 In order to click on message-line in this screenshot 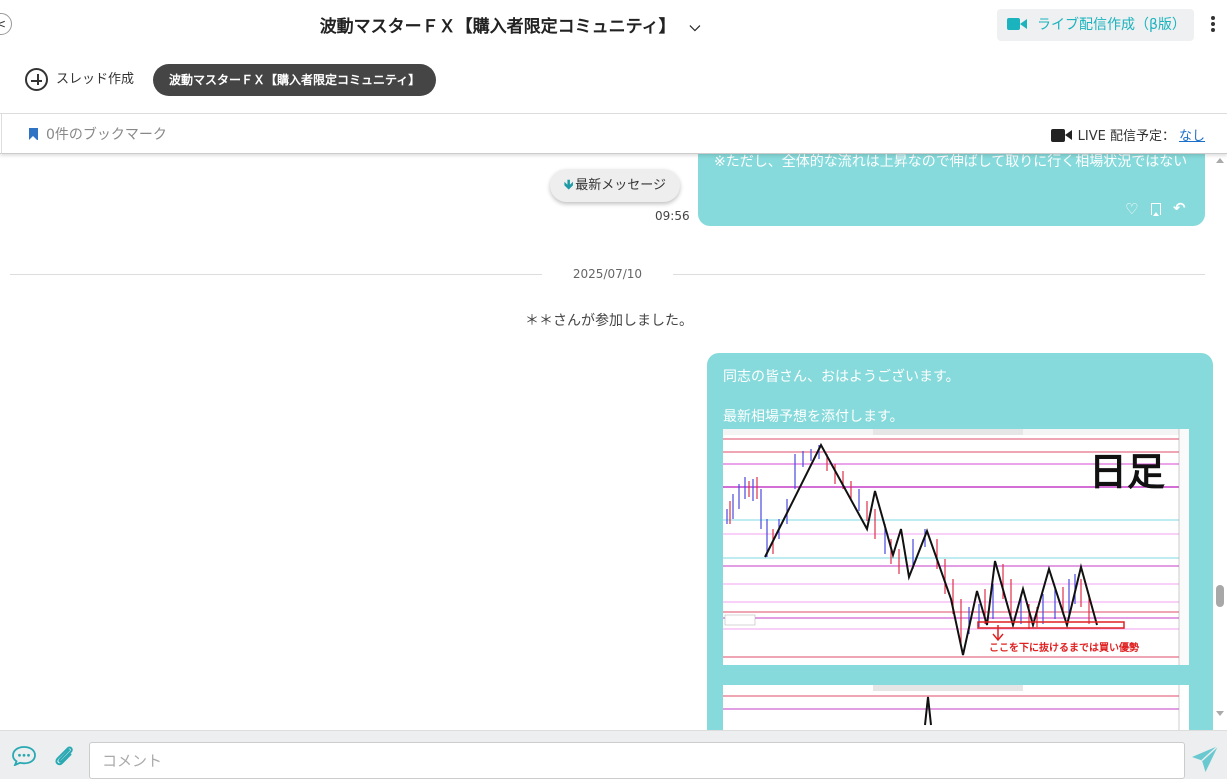, I will do `click(841, 397)`.